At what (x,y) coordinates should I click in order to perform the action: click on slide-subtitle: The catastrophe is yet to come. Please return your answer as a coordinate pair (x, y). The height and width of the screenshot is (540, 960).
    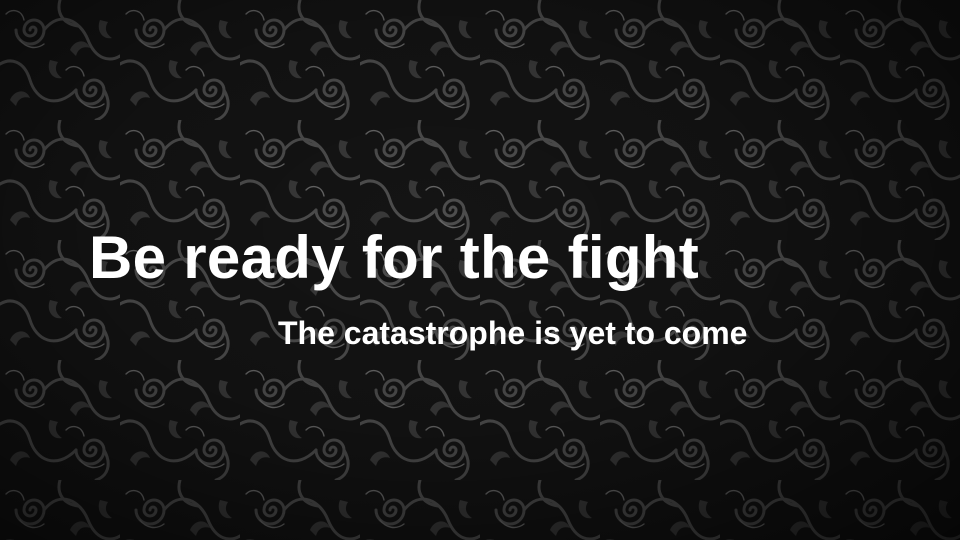
    Looking at the image, I should click on (513, 333).